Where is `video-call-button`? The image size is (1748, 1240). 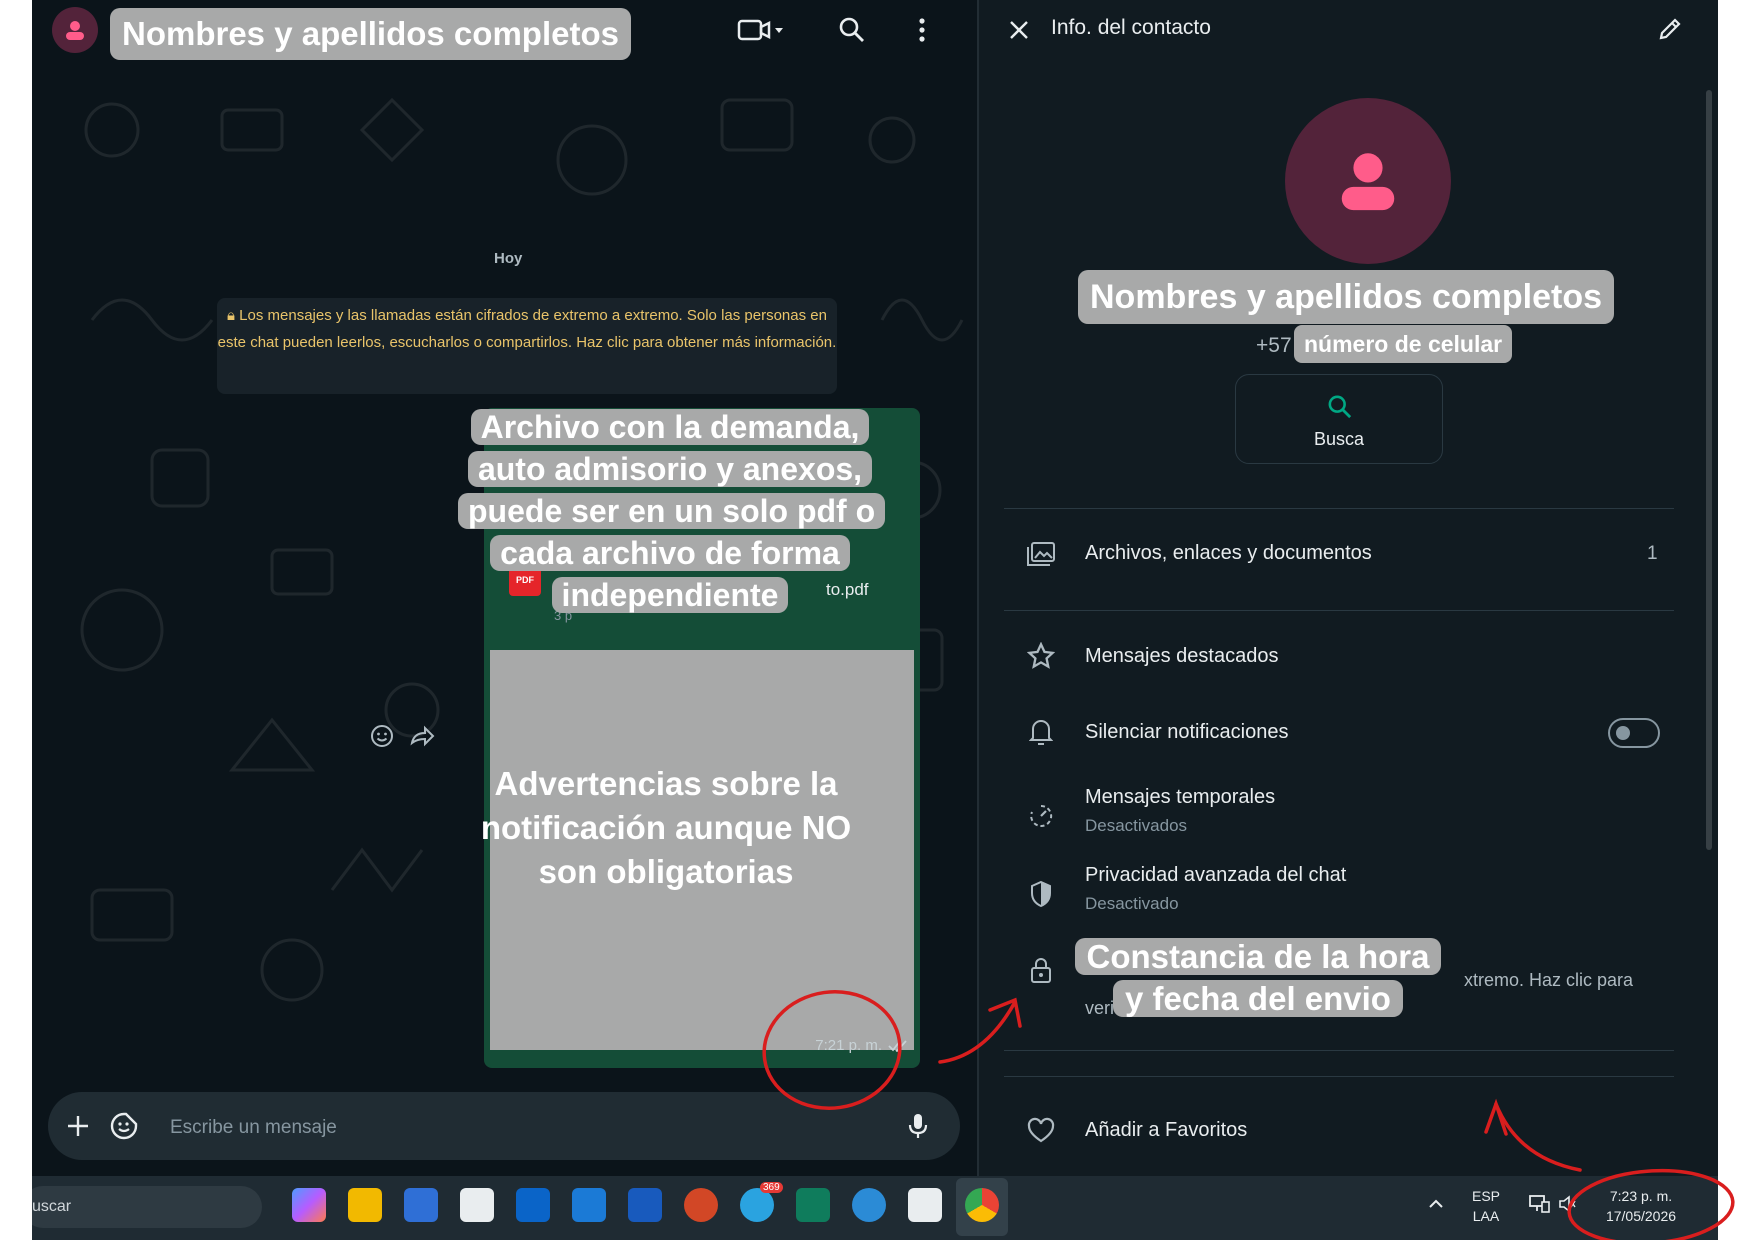 video-call-button is located at coordinates (761, 30).